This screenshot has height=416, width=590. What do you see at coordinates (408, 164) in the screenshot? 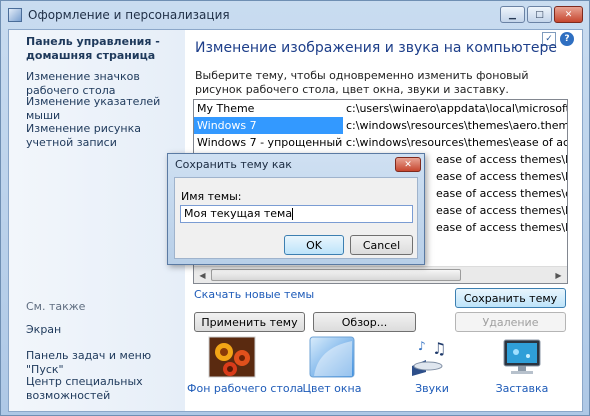
I see `dialog-close-button: ✕` at bounding box center [408, 164].